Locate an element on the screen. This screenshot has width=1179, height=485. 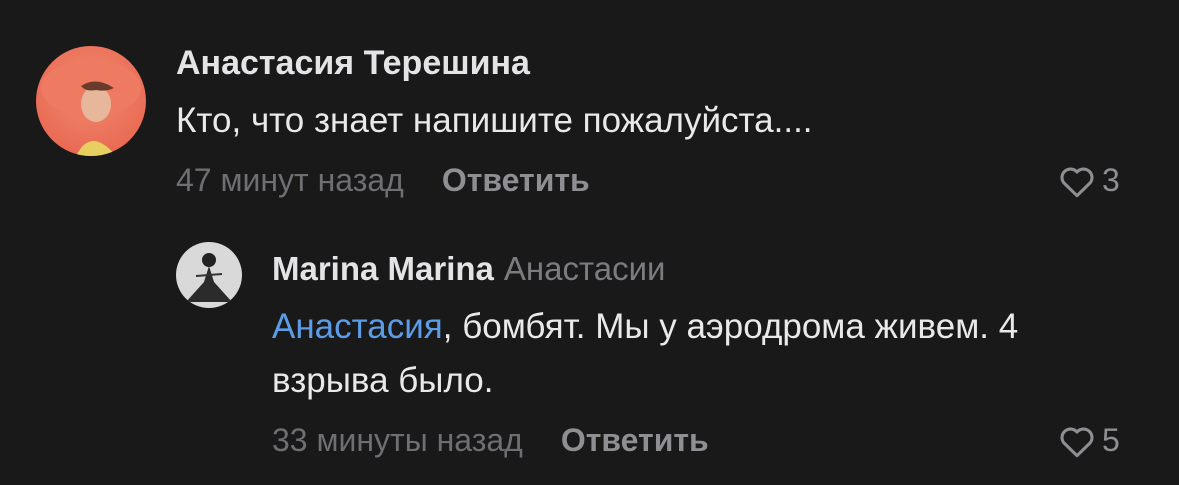
comment-author-name: Marina Marina is located at coordinates (383, 268).